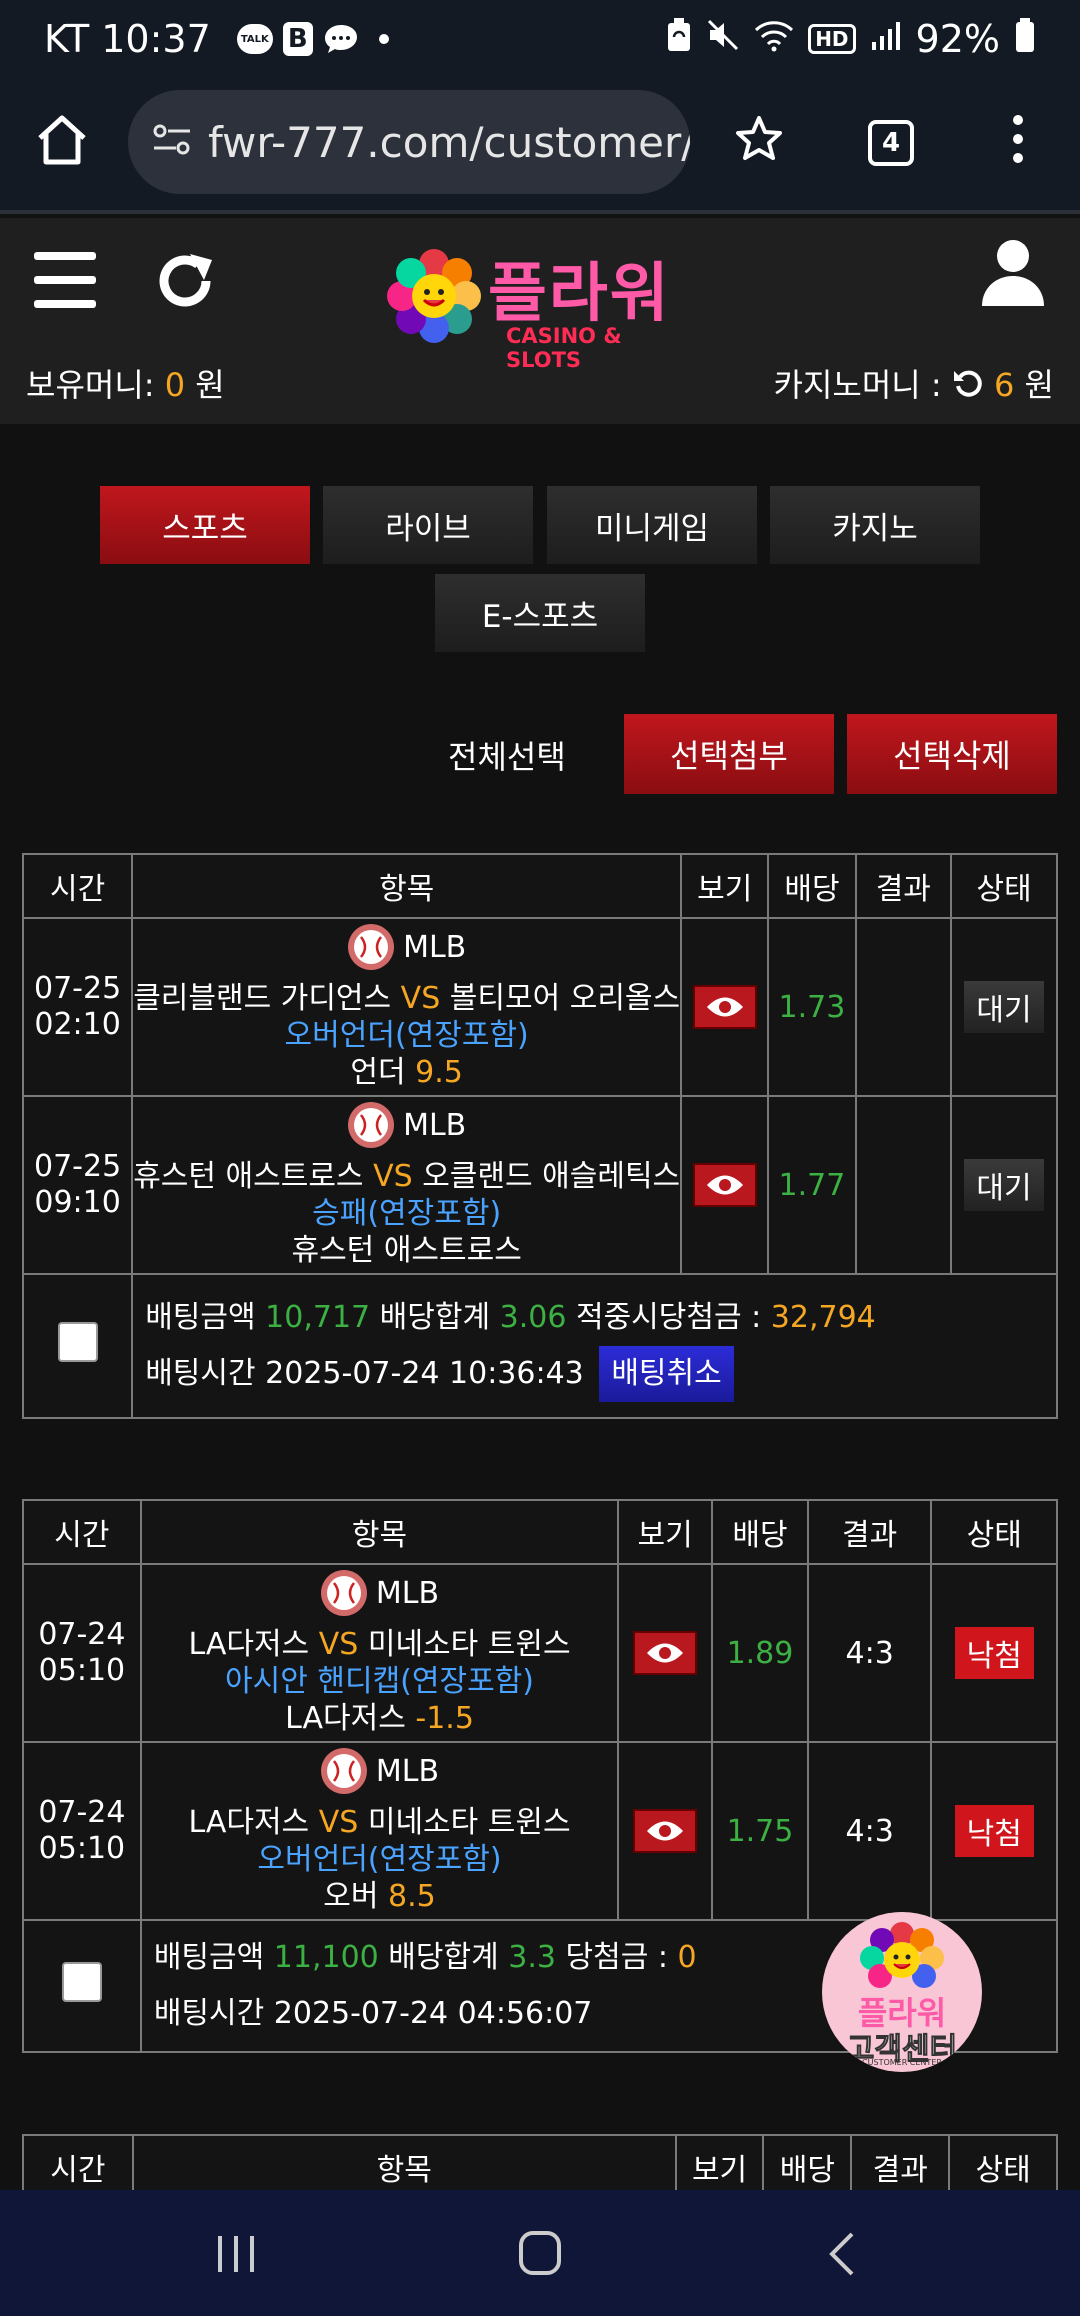  I want to click on market-name: 승패(연장포함), so click(407, 1213).